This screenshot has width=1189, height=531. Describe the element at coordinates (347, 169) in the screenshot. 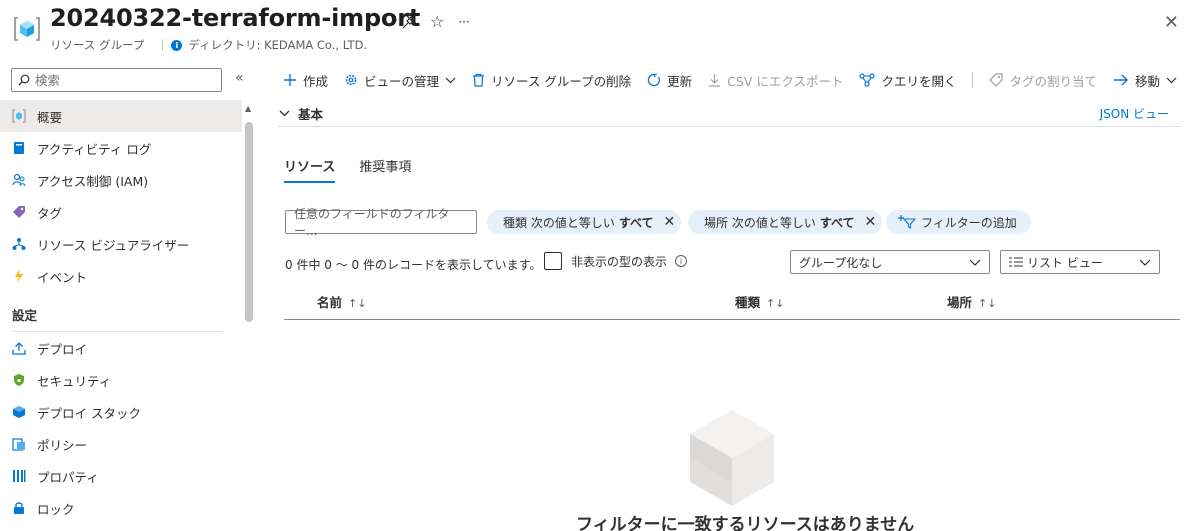

I see `tab-bar: リソース 推奨事項` at that location.